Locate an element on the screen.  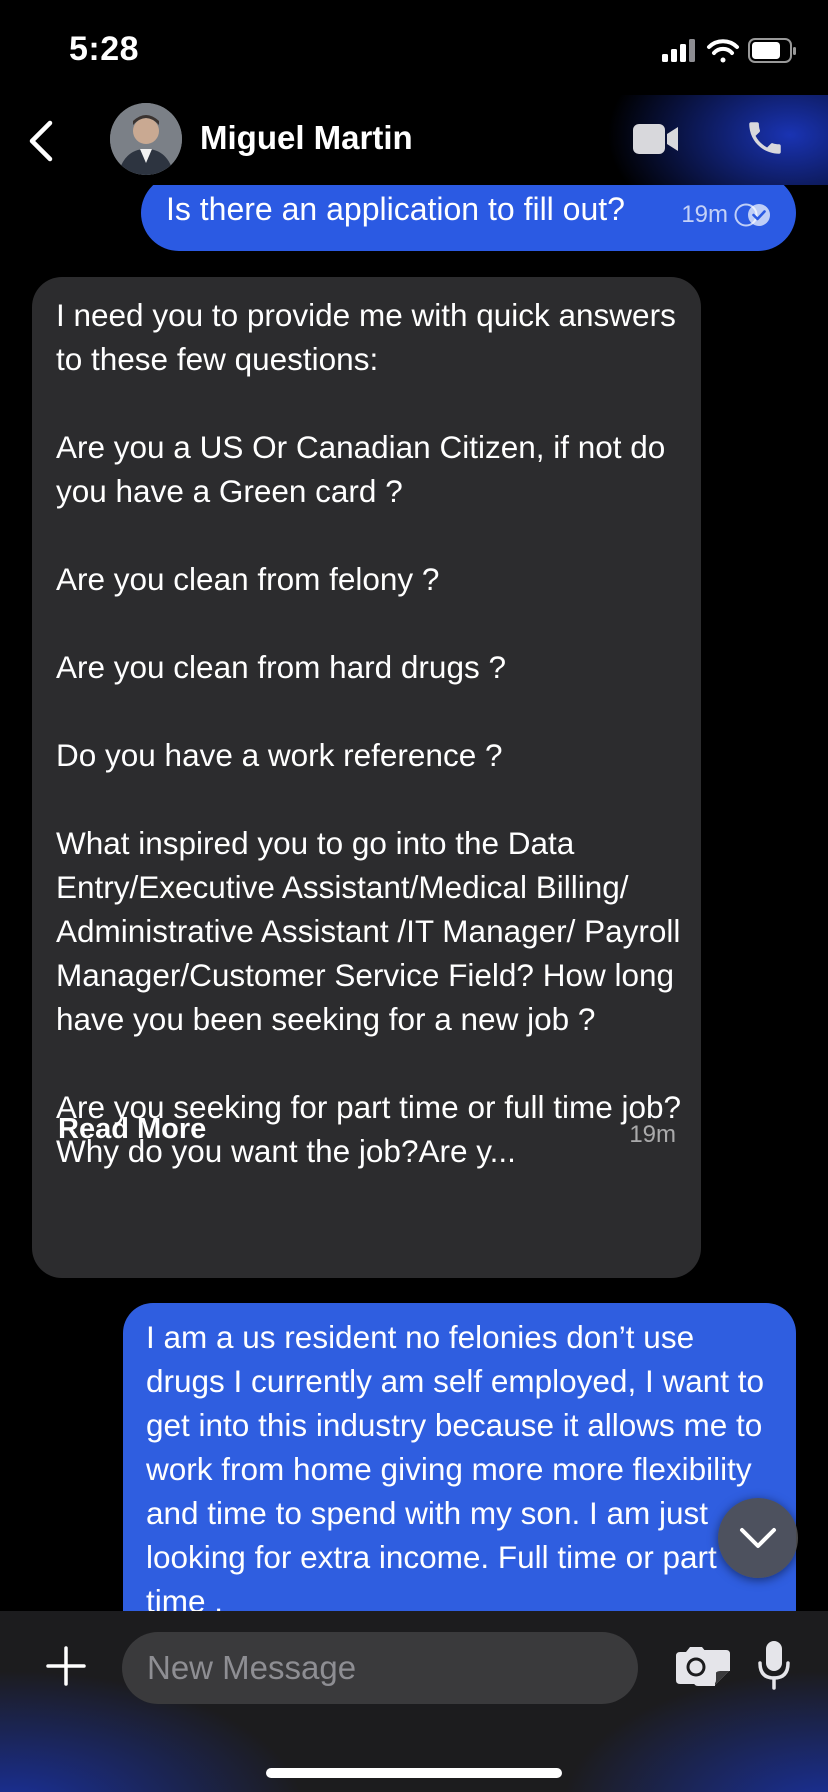
back-chevron-icon is located at coordinates (41, 141).